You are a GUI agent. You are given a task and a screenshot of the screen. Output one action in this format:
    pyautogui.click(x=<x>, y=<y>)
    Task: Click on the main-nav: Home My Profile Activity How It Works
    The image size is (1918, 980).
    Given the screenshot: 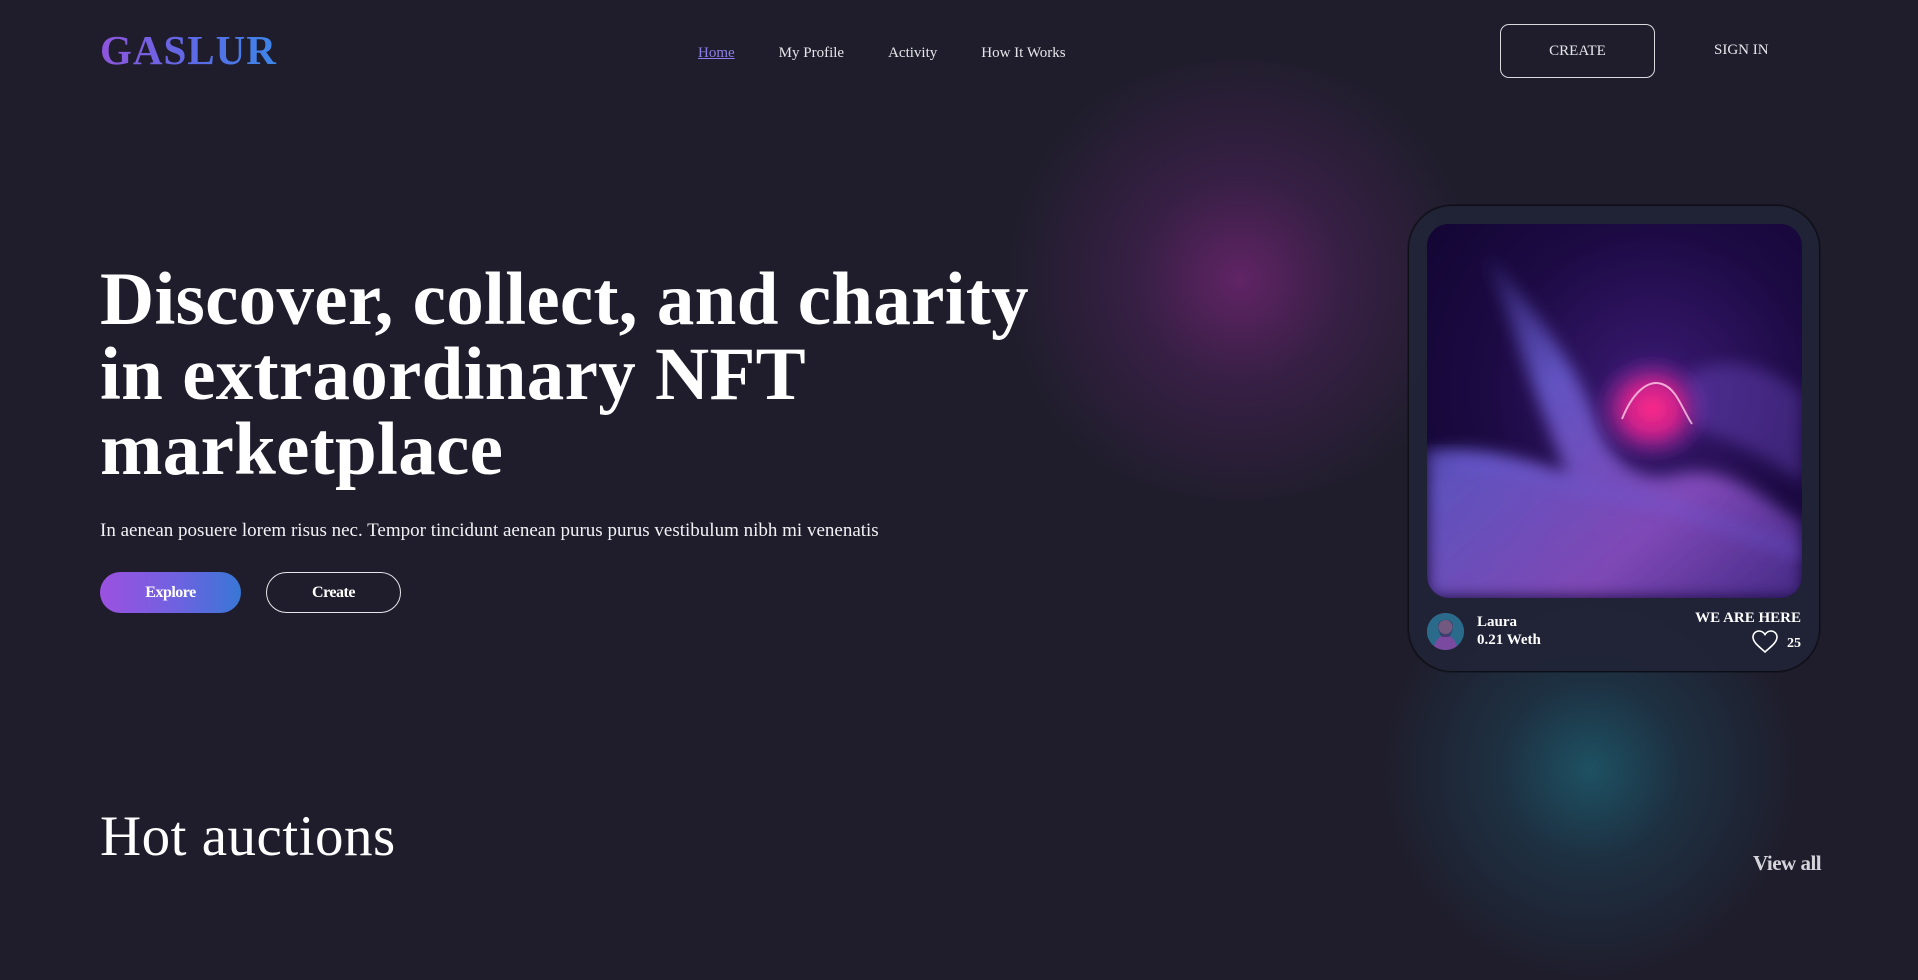 What is the action you would take?
    pyautogui.click(x=904, y=53)
    